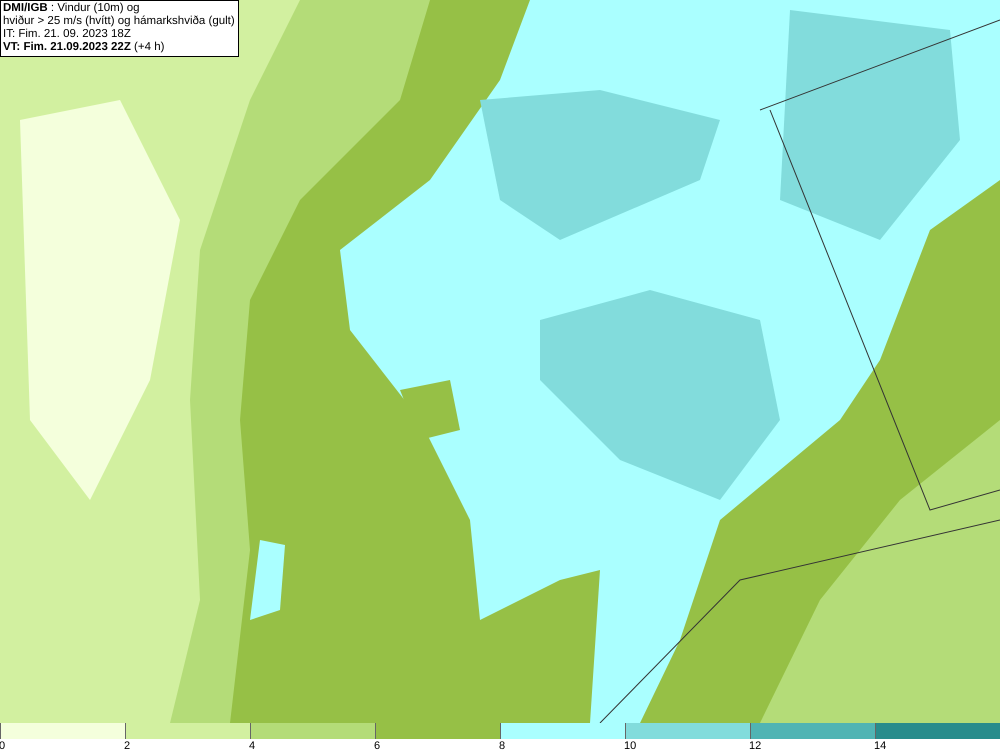  I want to click on caption-line: hviður > 25 m/s (hvítt) og hámarkshviða (gult), so click(119, 21).